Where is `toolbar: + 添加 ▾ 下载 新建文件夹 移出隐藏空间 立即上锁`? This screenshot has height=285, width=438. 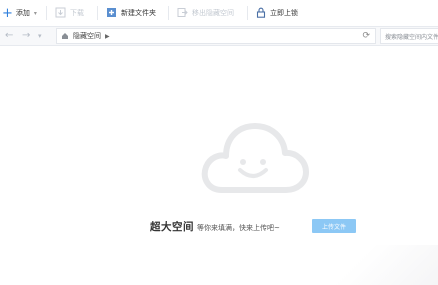
toolbar: + 添加 ▾ 下载 新建文件夹 移出隐藏空间 立即上锁 is located at coordinates (219, 13).